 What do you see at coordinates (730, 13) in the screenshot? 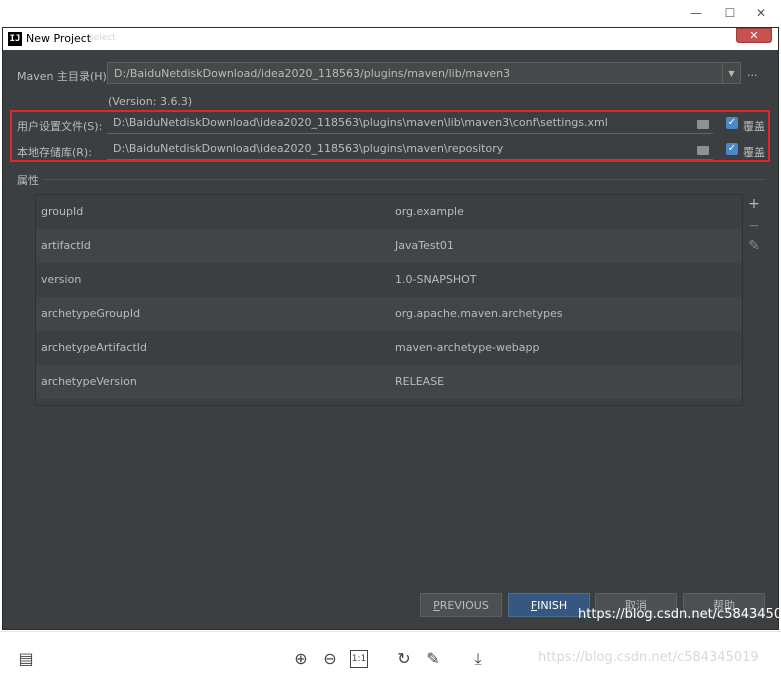
I see `maximize-button: ☐` at bounding box center [730, 13].